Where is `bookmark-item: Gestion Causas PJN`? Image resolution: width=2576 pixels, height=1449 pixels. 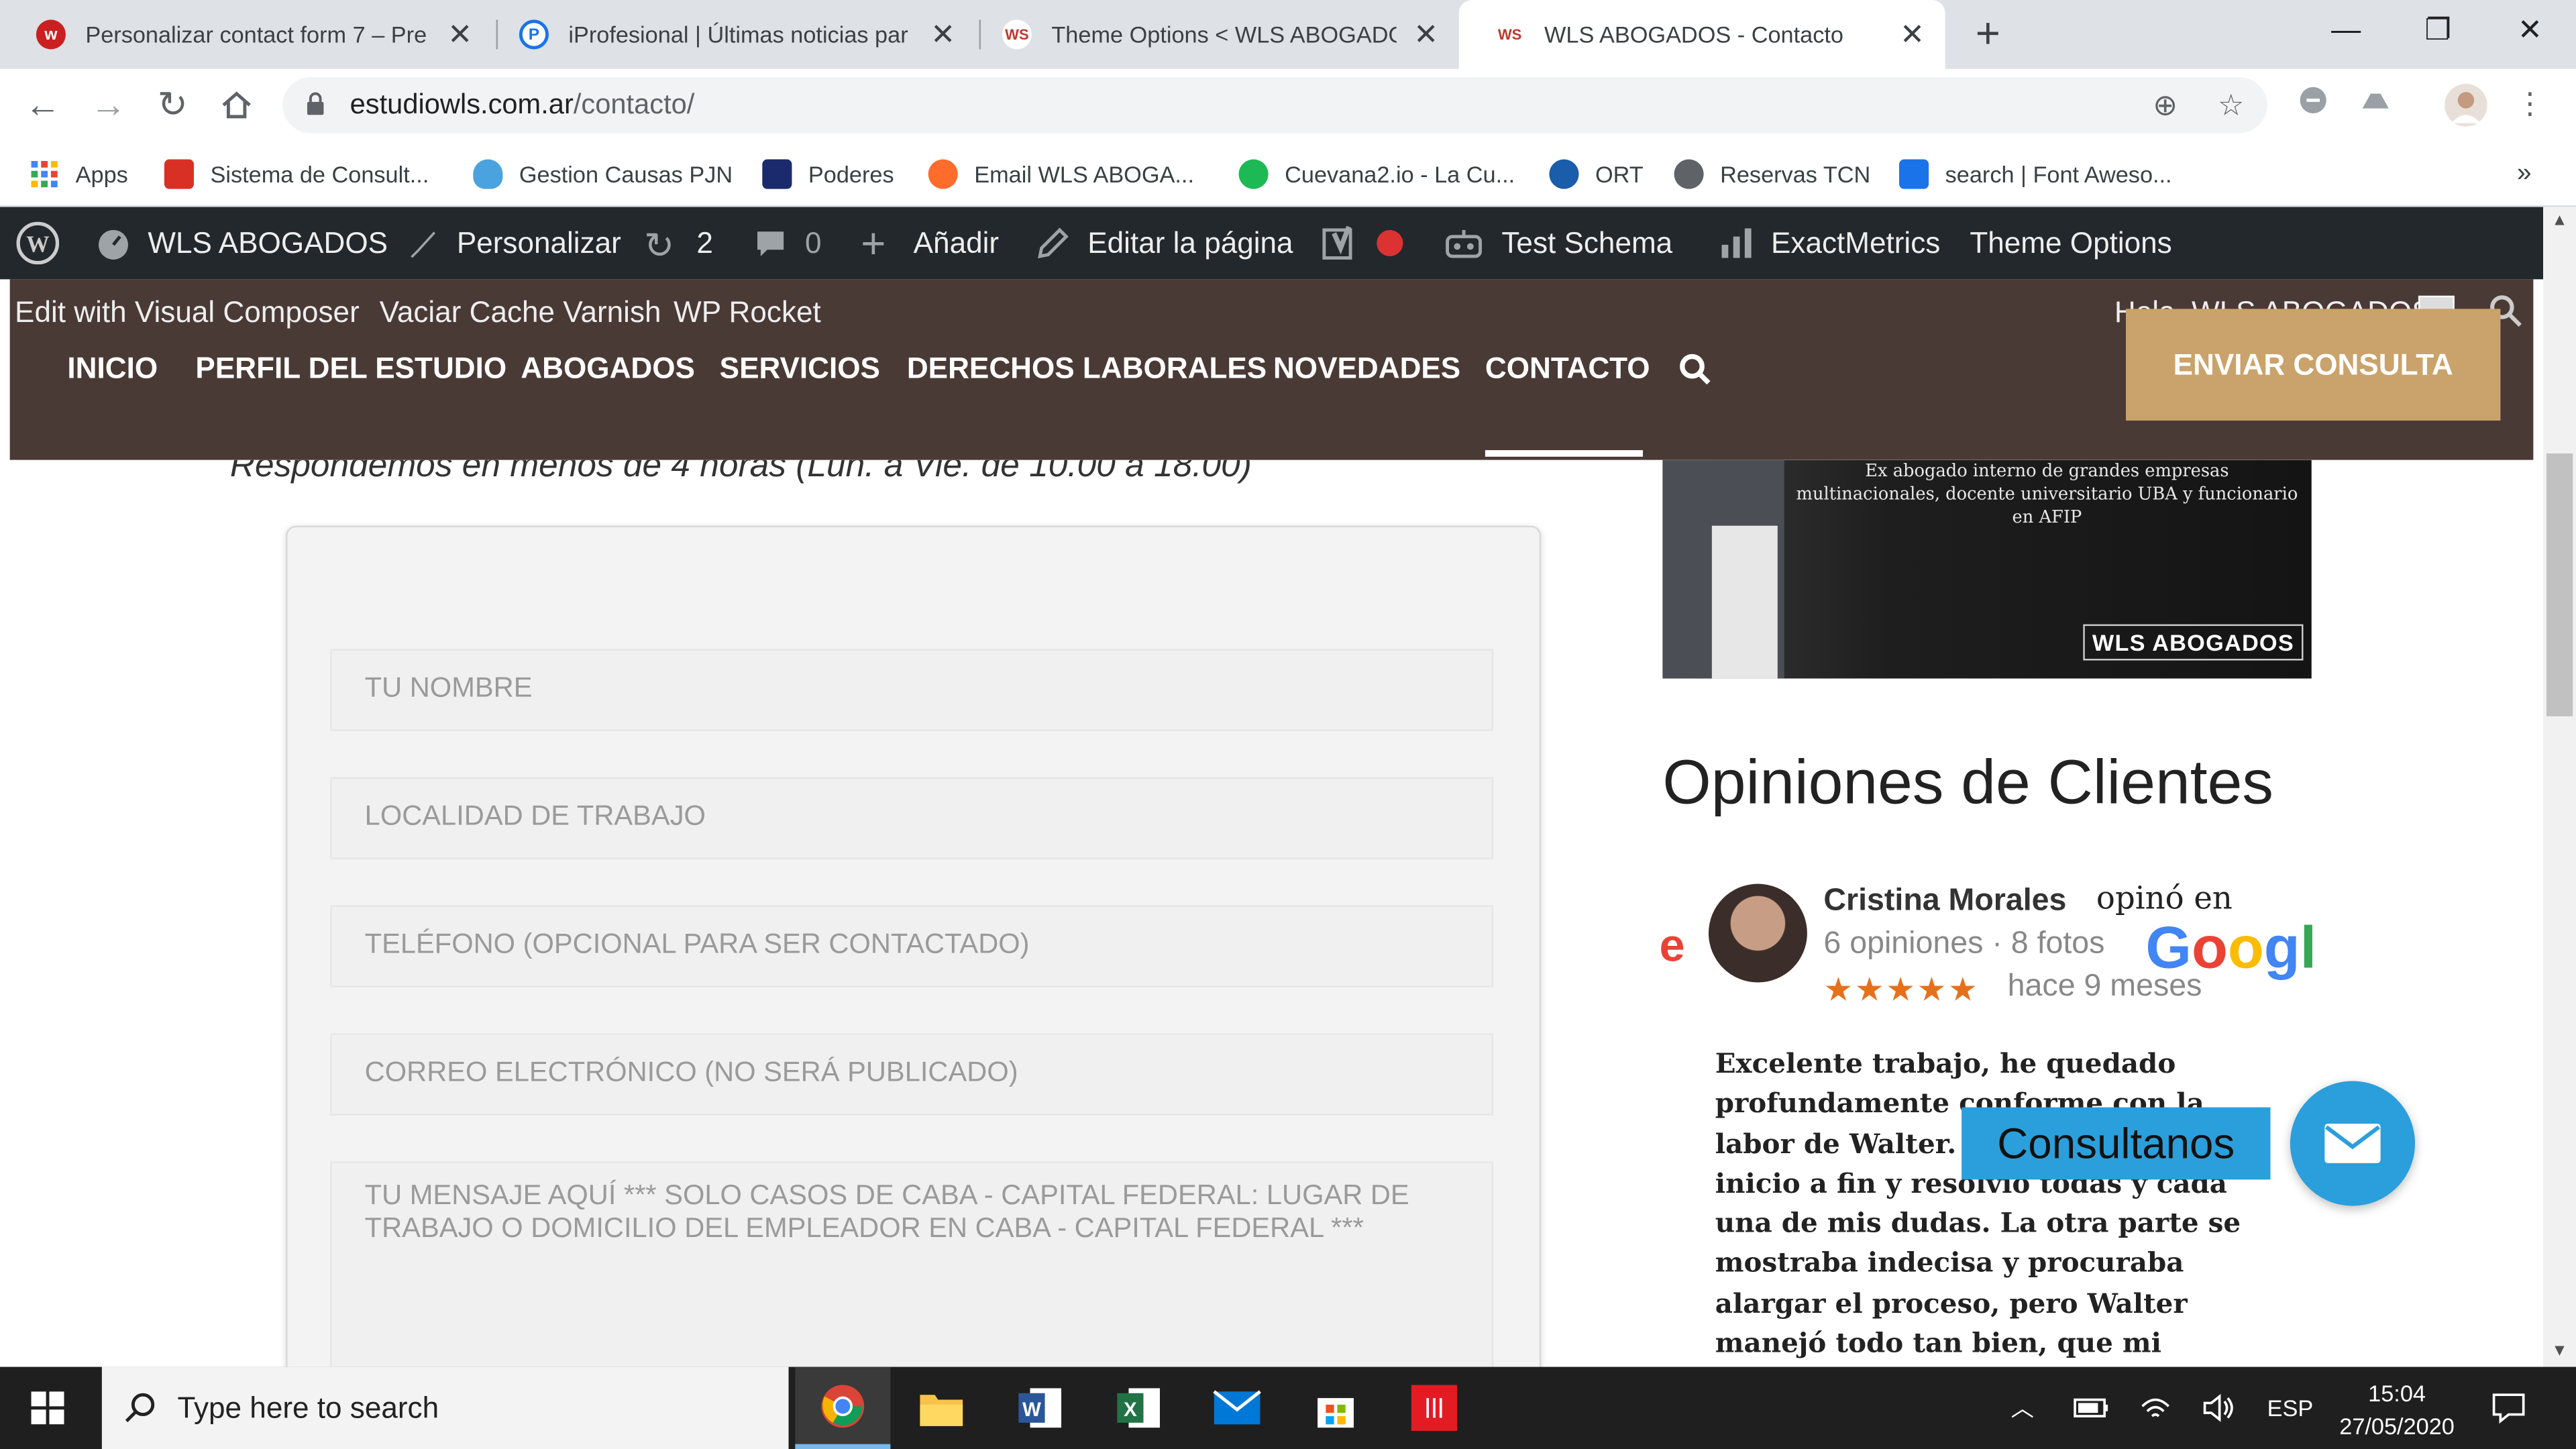
bookmark-item: Gestion Causas PJN is located at coordinates (603, 174).